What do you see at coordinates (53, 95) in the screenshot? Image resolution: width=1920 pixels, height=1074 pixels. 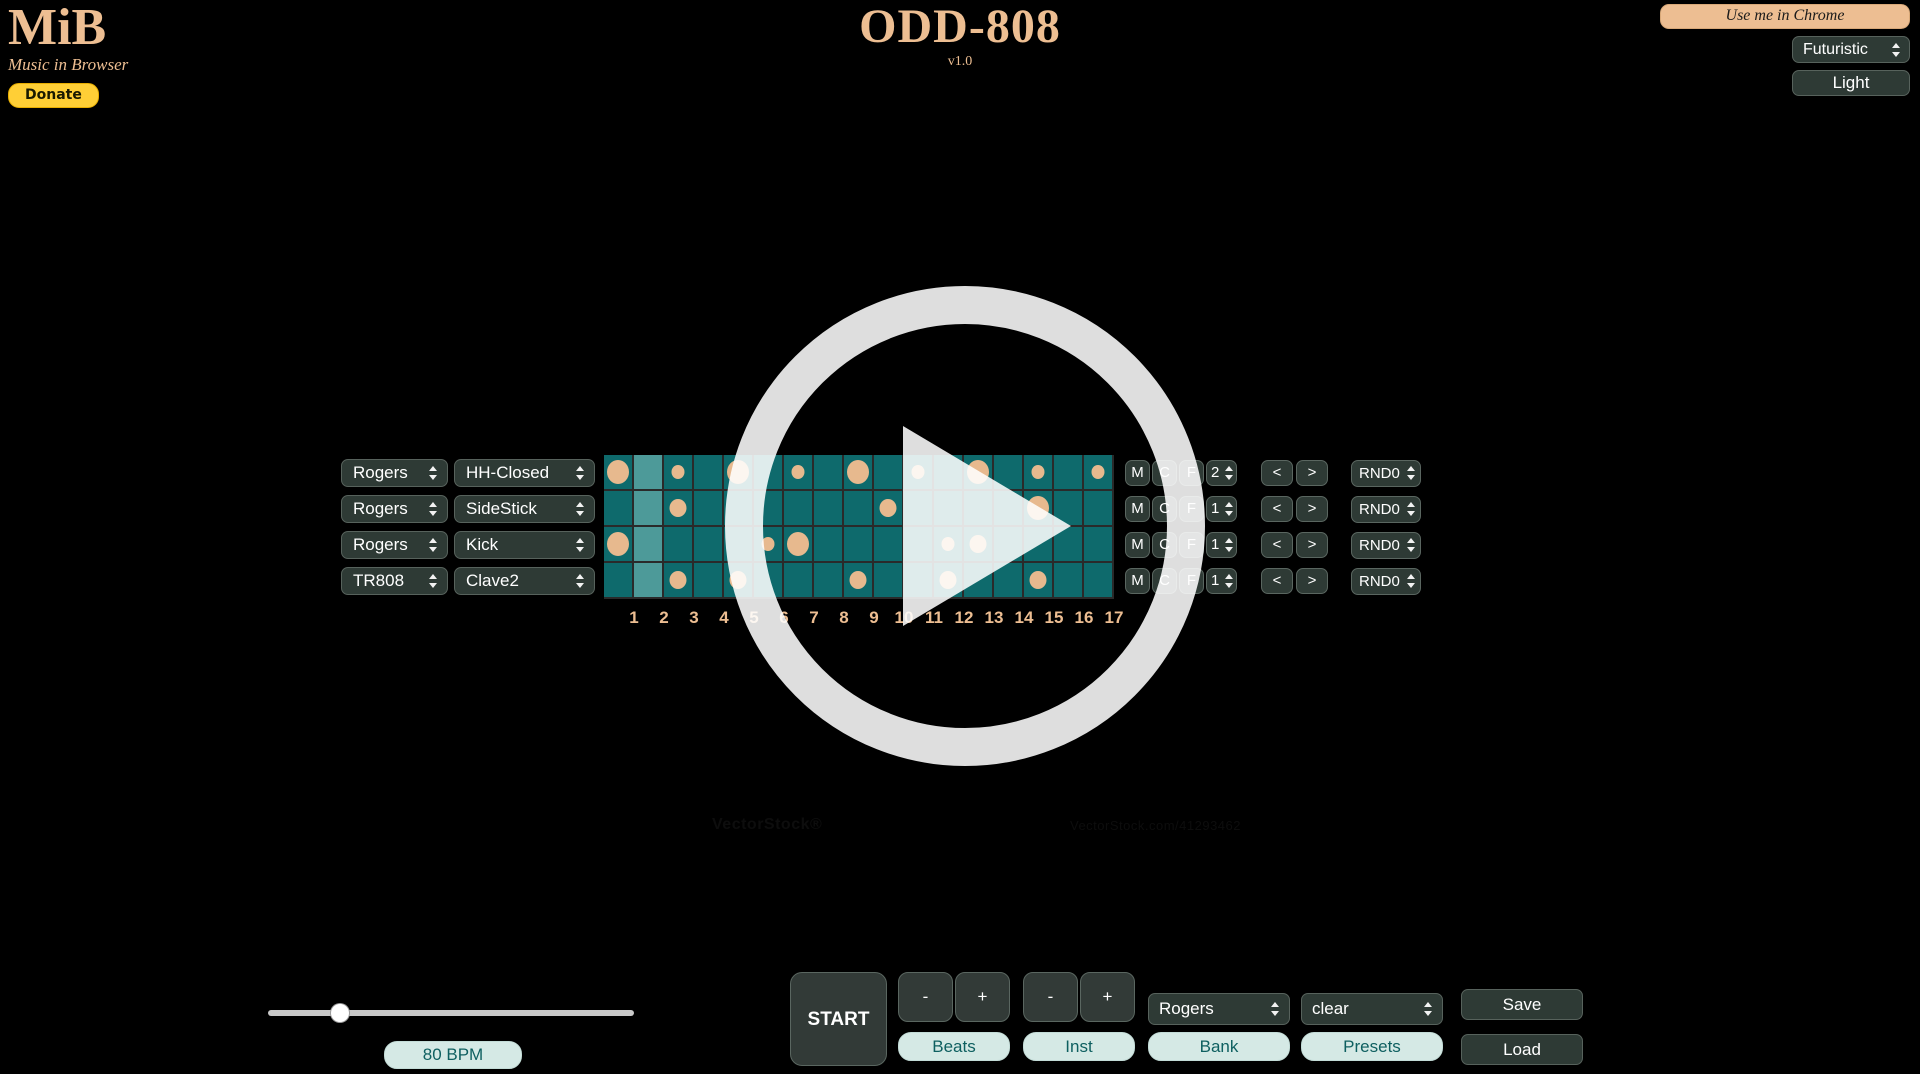 I see `donate-button: Donate` at bounding box center [53, 95].